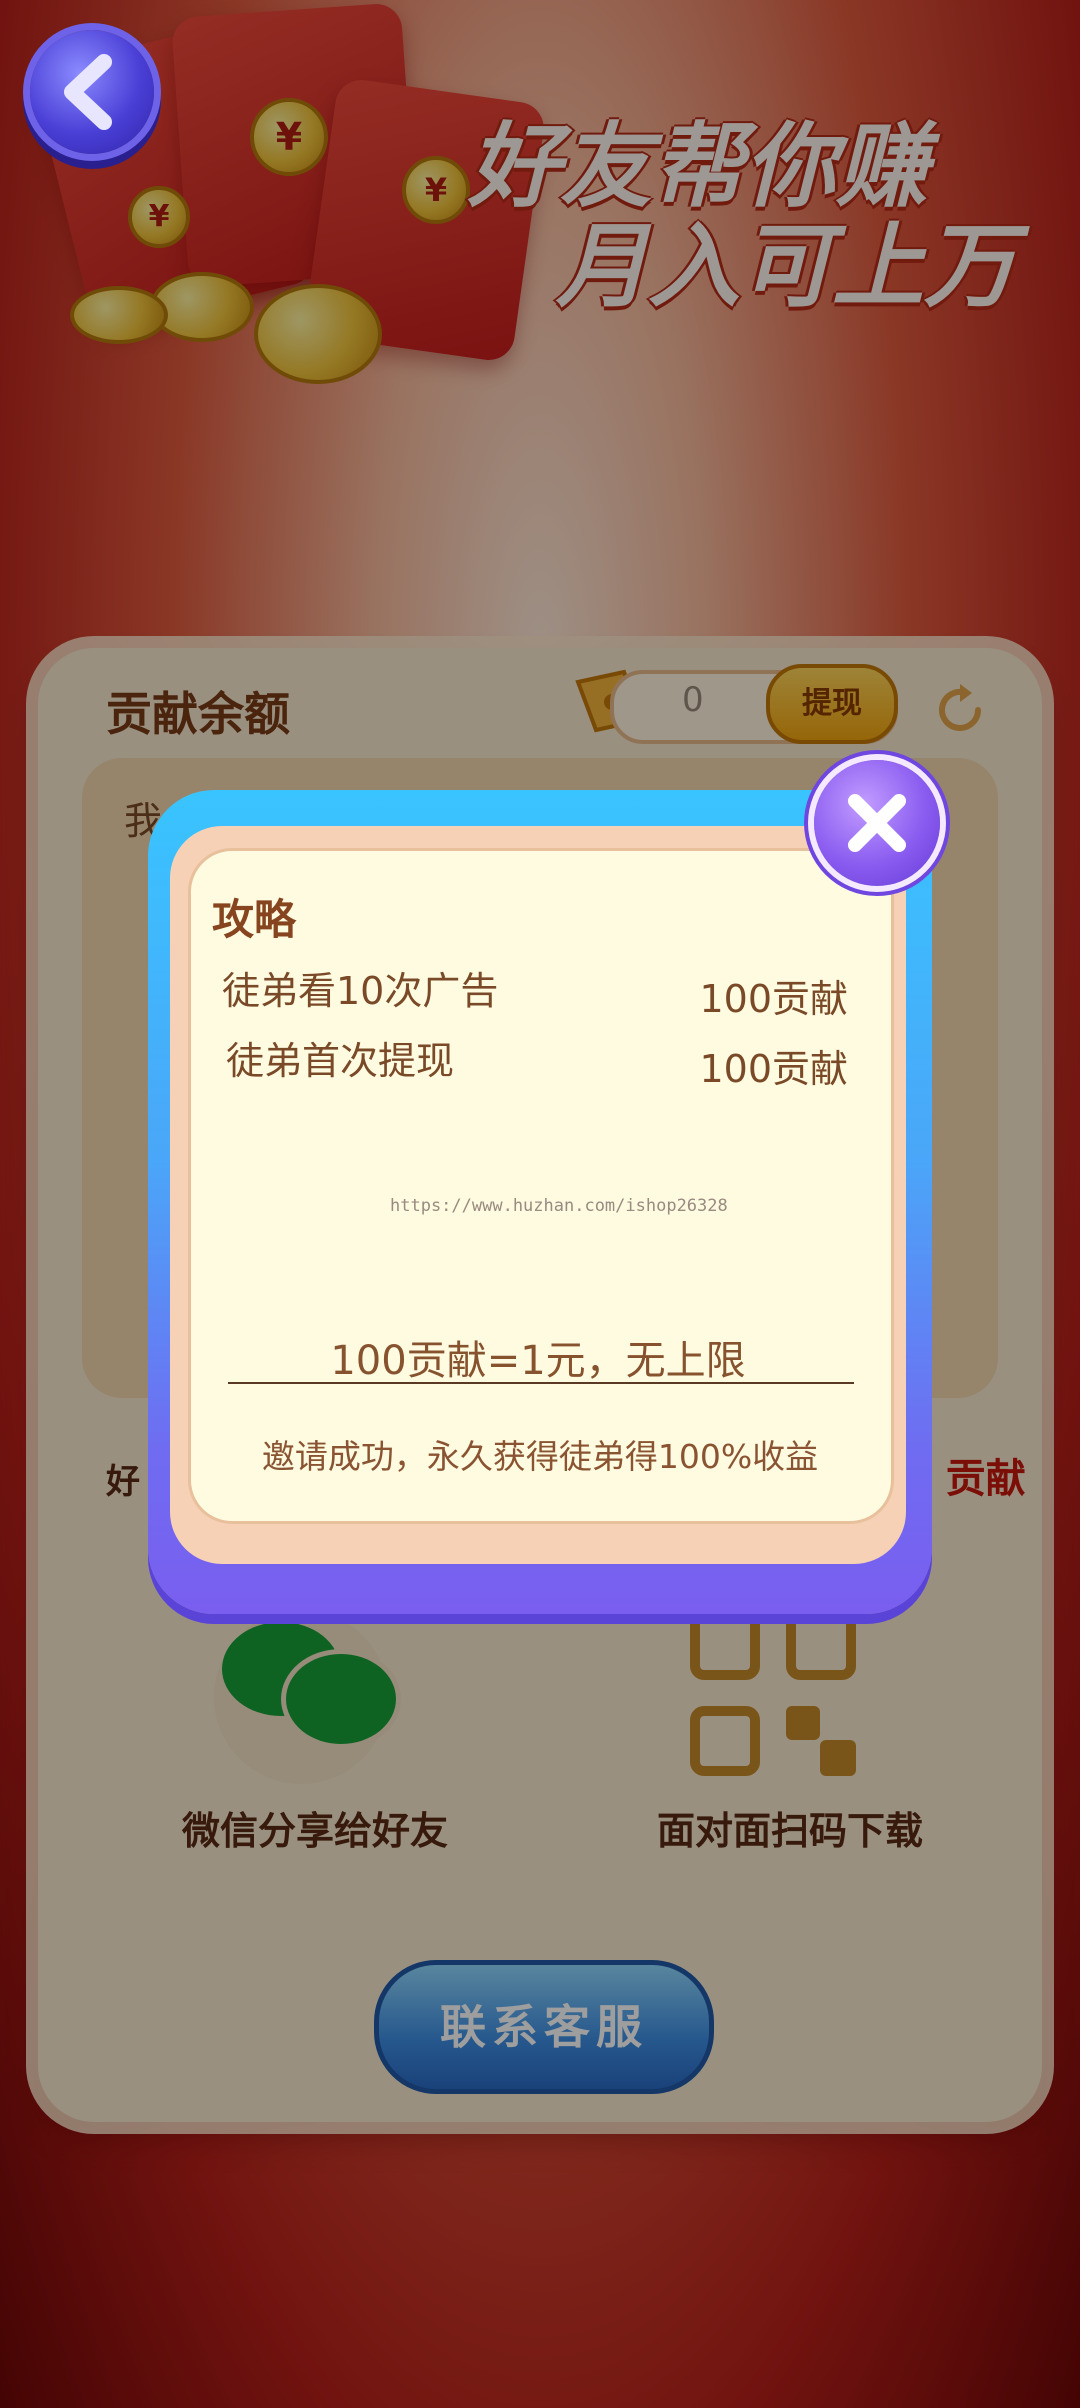 This screenshot has height=2408, width=1080. Describe the element at coordinates (540, 1456) in the screenshot. I see `invite-note: 邀请成功，永久获得徒弟得100%收益` at that location.